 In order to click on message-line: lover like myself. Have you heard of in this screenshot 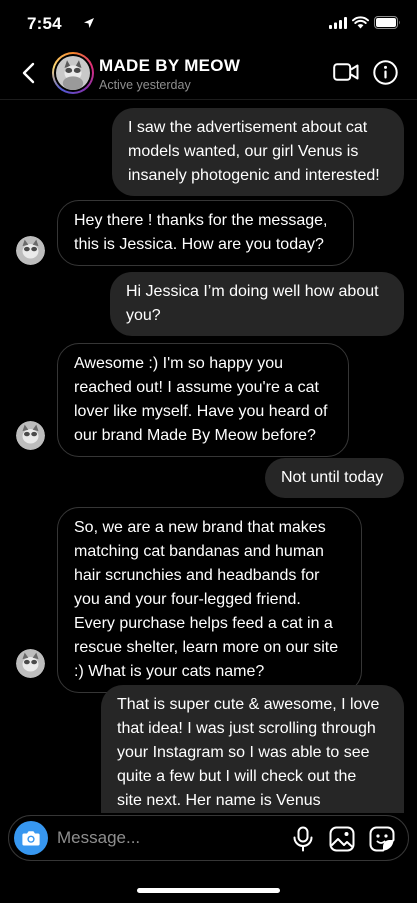, I will do `click(201, 411)`.